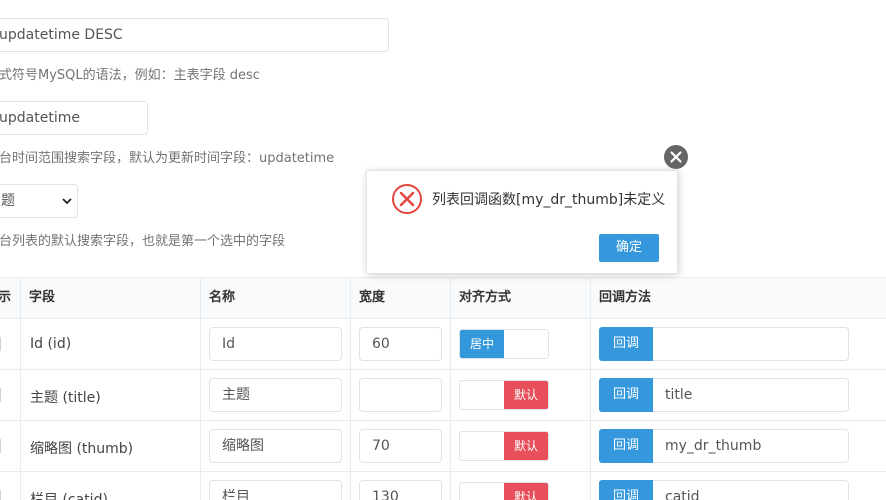  I want to click on time-help-text: 后台时间范围搜索字段，默认为更新时间字段：updatetime, so click(167, 158).